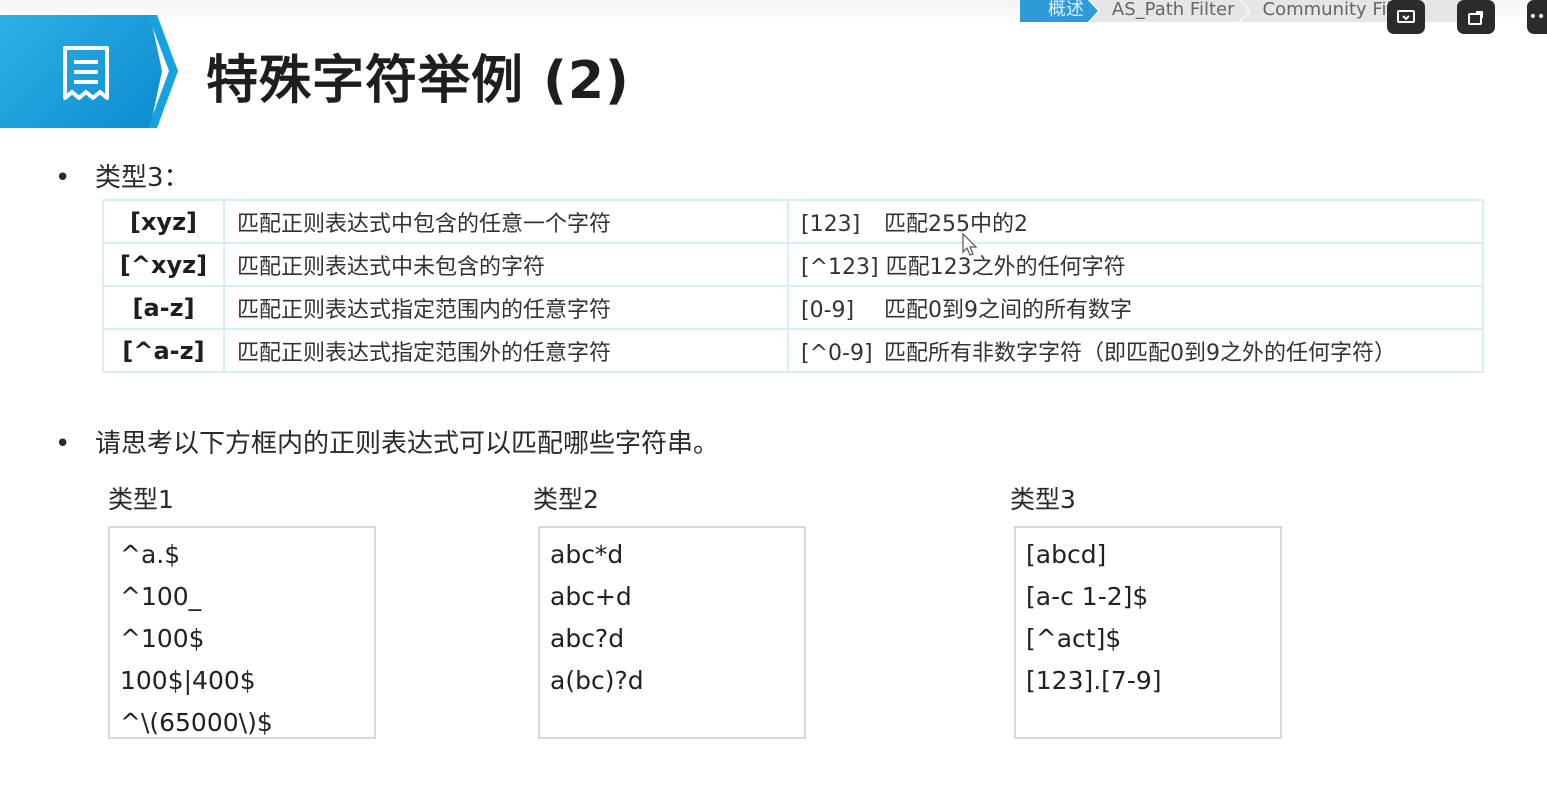  I want to click on regex-line: [a-c 1-2]$, so click(1087, 596).